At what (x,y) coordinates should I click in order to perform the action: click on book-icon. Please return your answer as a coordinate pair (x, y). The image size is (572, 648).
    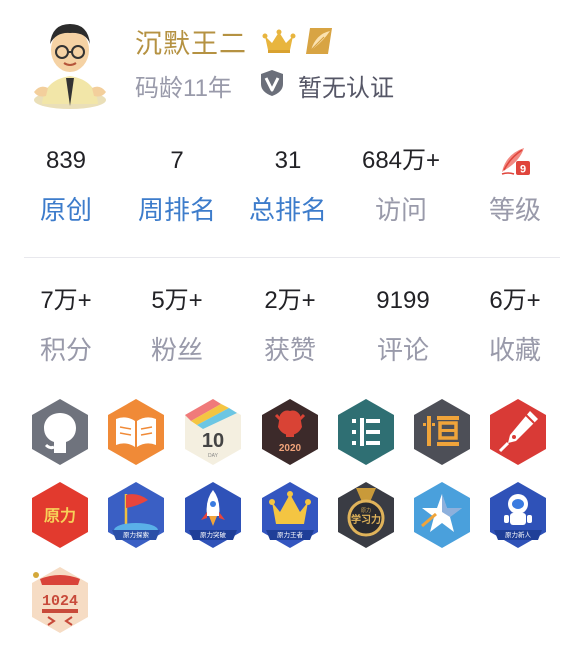
    Looking at the image, I should click on (136, 432).